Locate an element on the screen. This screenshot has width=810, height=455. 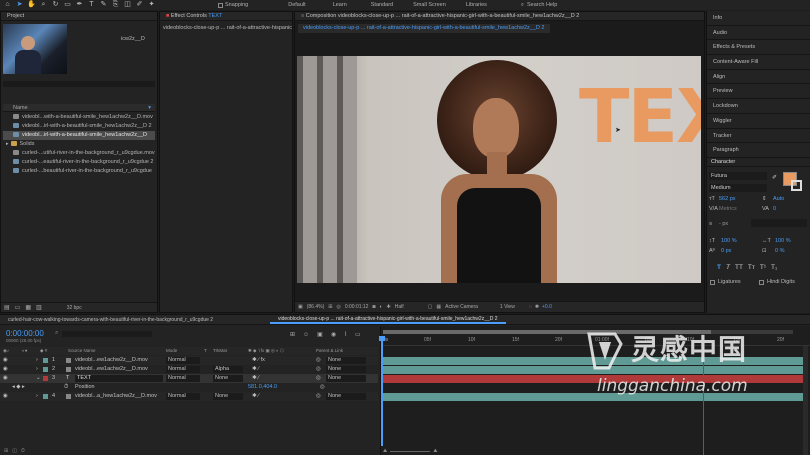
subscript-button: T₁ is located at coordinates (774, 267).